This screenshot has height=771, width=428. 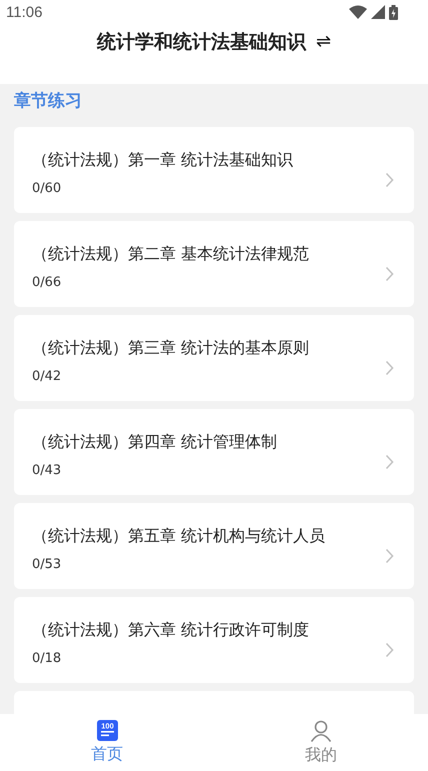 I want to click on progress-count: 0/18, so click(x=47, y=658).